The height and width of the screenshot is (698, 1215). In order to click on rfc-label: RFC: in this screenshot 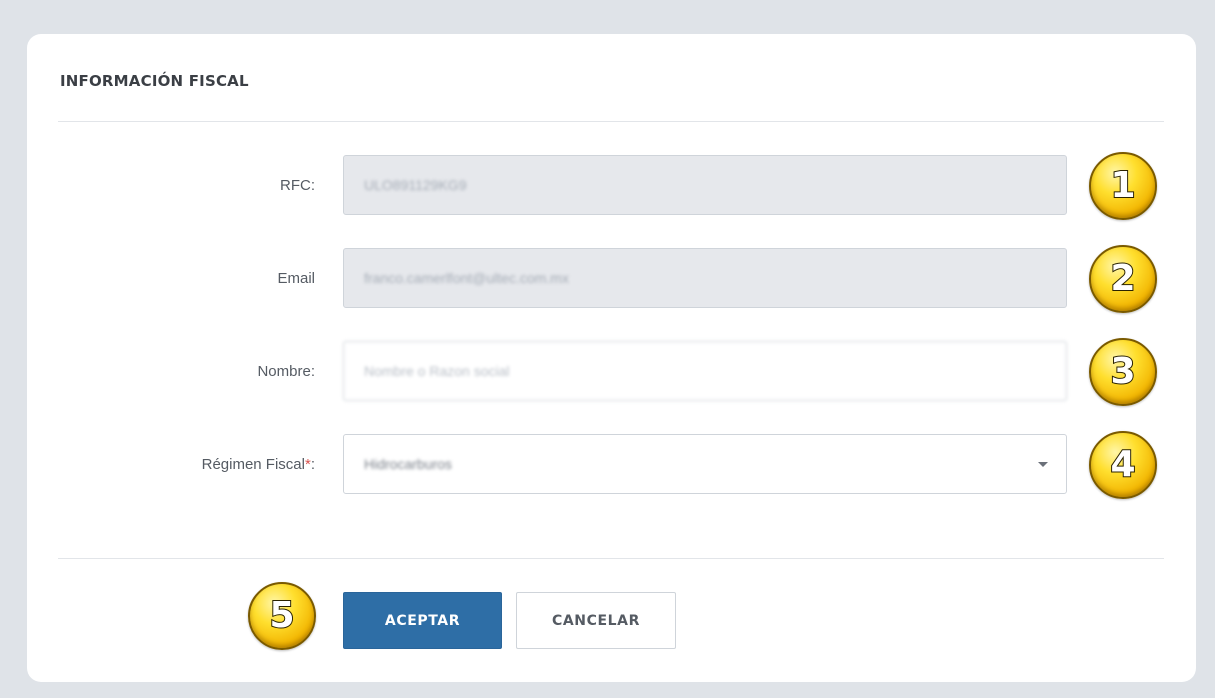, I will do `click(297, 185)`.